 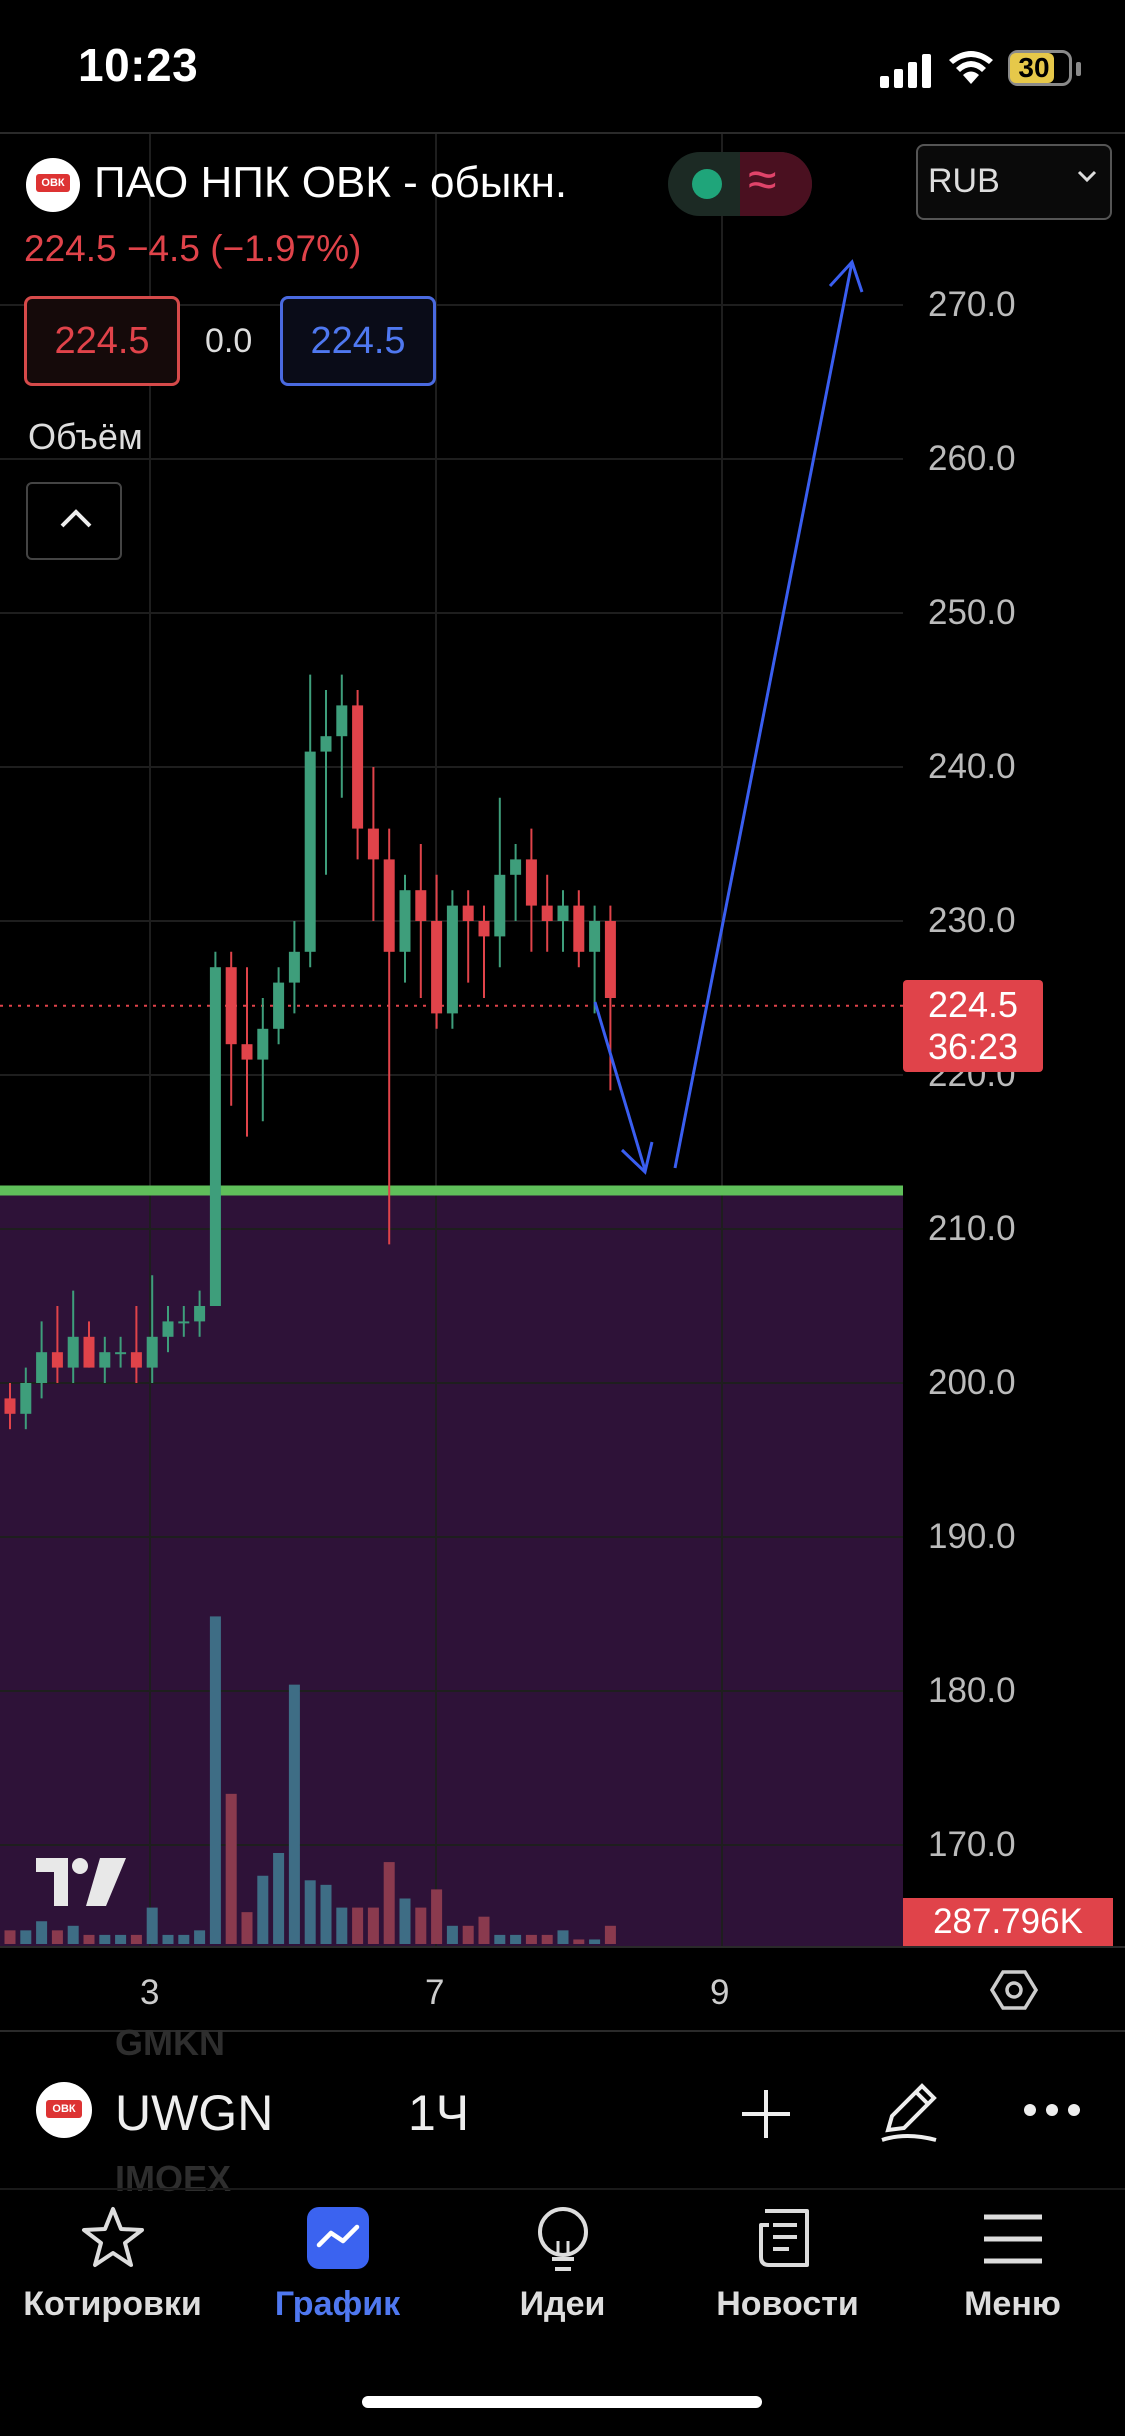 I want to click on price-change: 224.5 −4.5 (−1.97%), so click(x=193, y=248).